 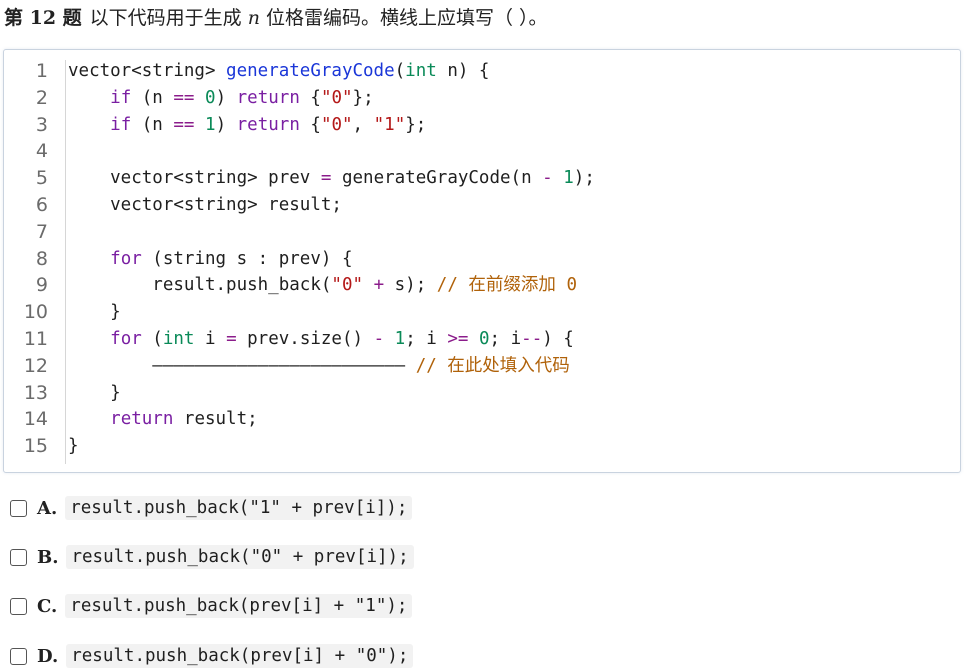 What do you see at coordinates (41, 97) in the screenshot?
I see `line-number: 2` at bounding box center [41, 97].